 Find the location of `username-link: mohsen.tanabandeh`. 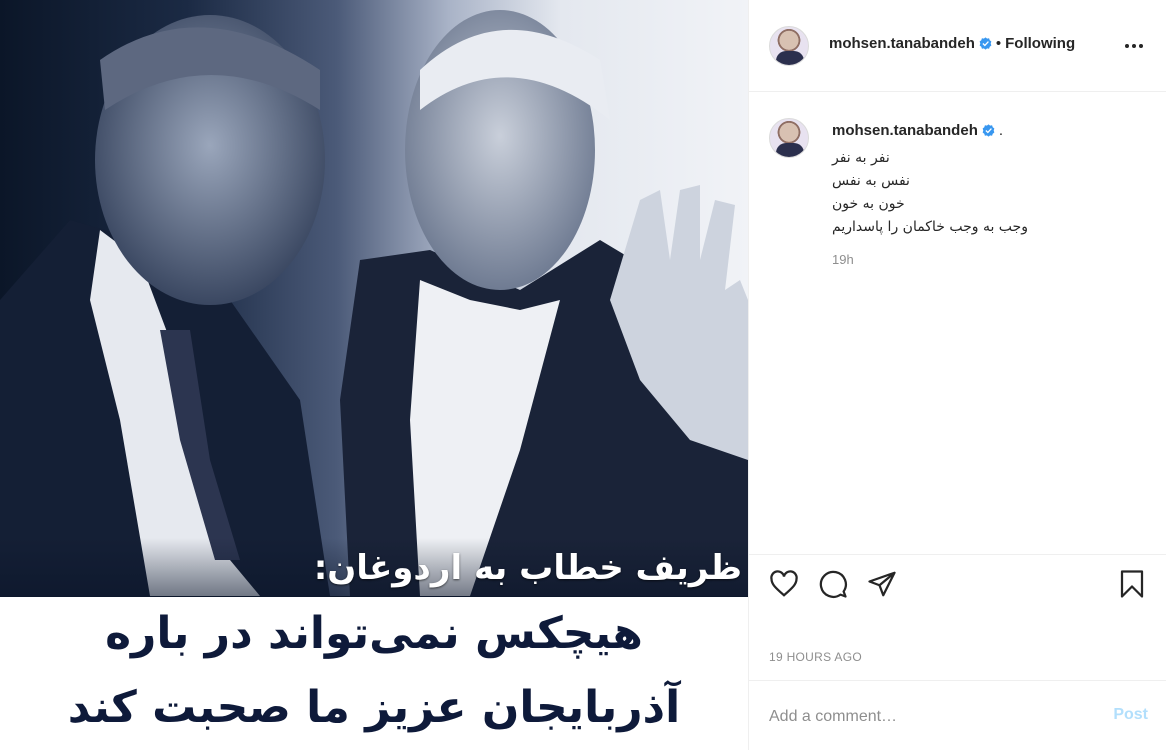

username-link: mohsen.tanabandeh is located at coordinates (902, 43).